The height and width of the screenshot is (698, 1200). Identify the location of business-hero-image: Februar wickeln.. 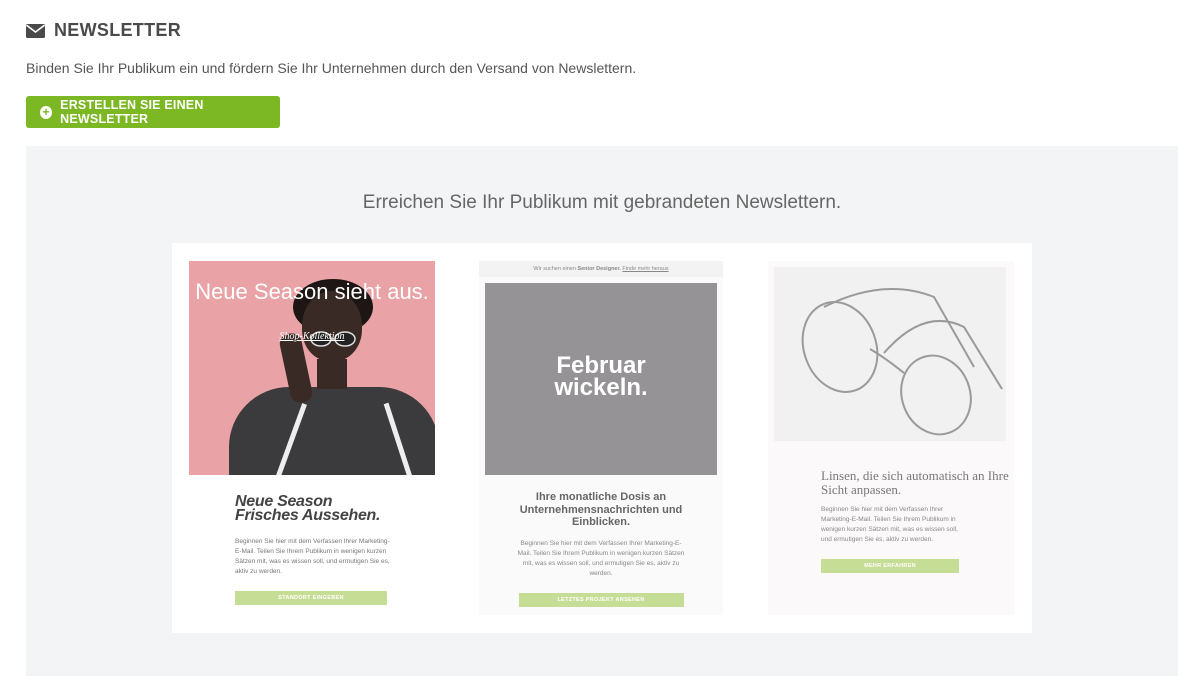
(601, 379).